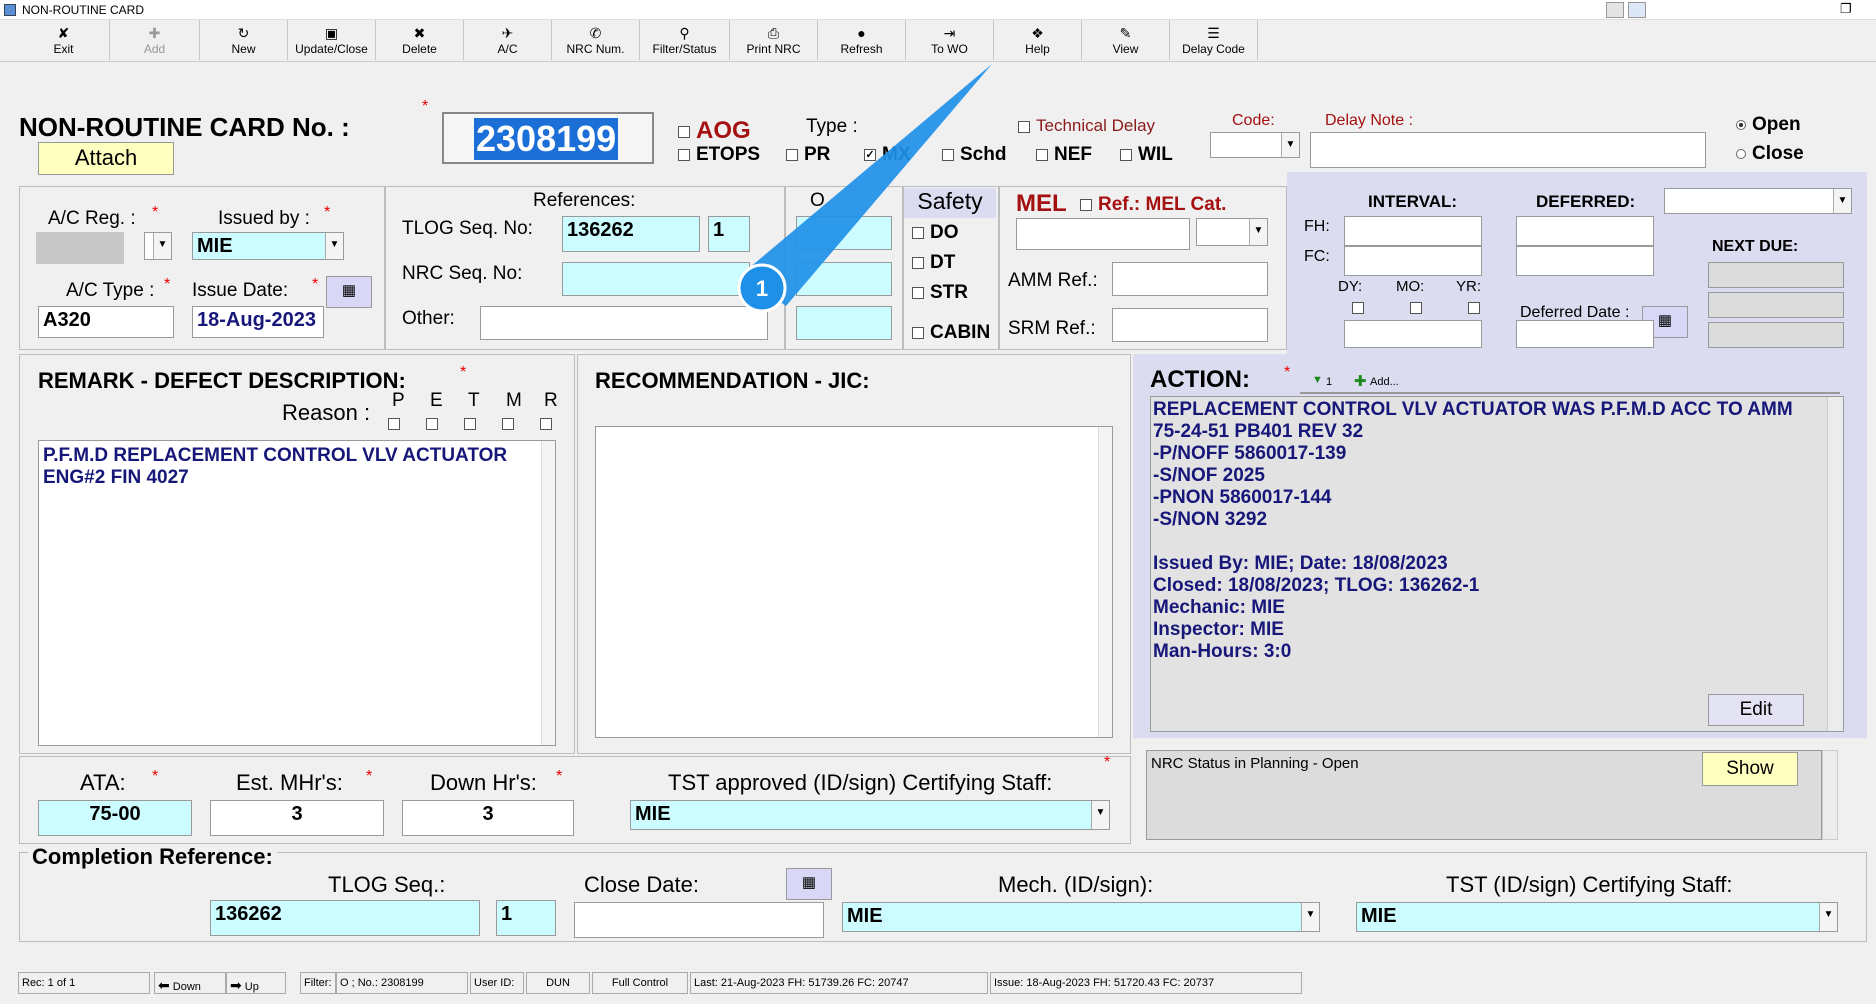 The width and height of the screenshot is (1876, 1004). I want to click on cabin-check, so click(918, 332).